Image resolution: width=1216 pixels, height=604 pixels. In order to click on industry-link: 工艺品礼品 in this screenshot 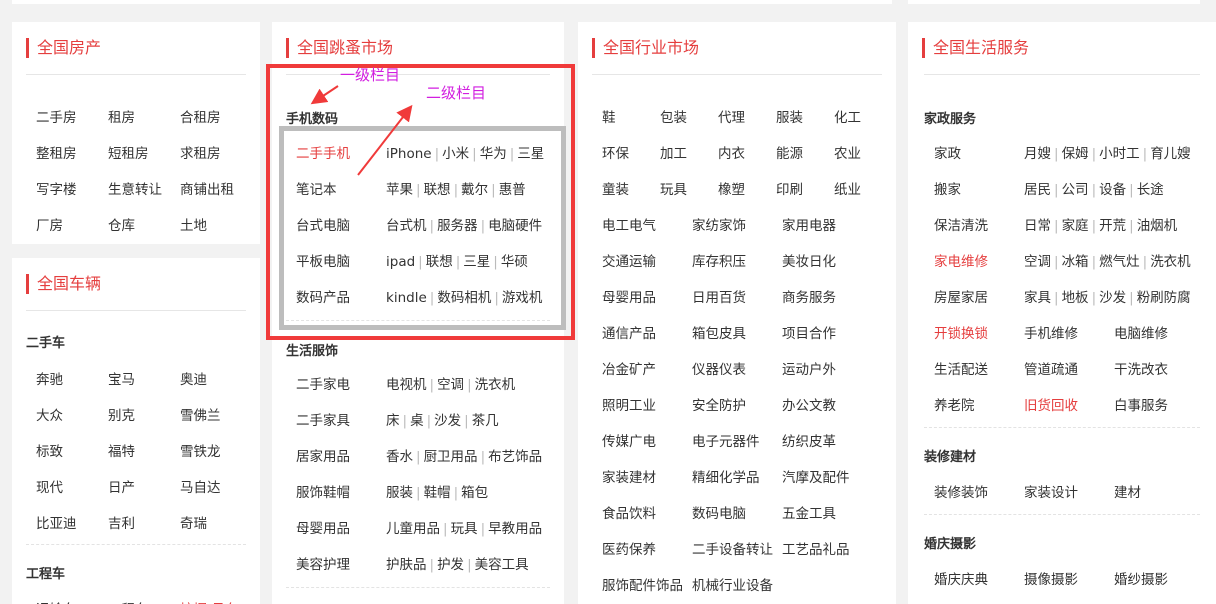, I will do `click(816, 548)`.